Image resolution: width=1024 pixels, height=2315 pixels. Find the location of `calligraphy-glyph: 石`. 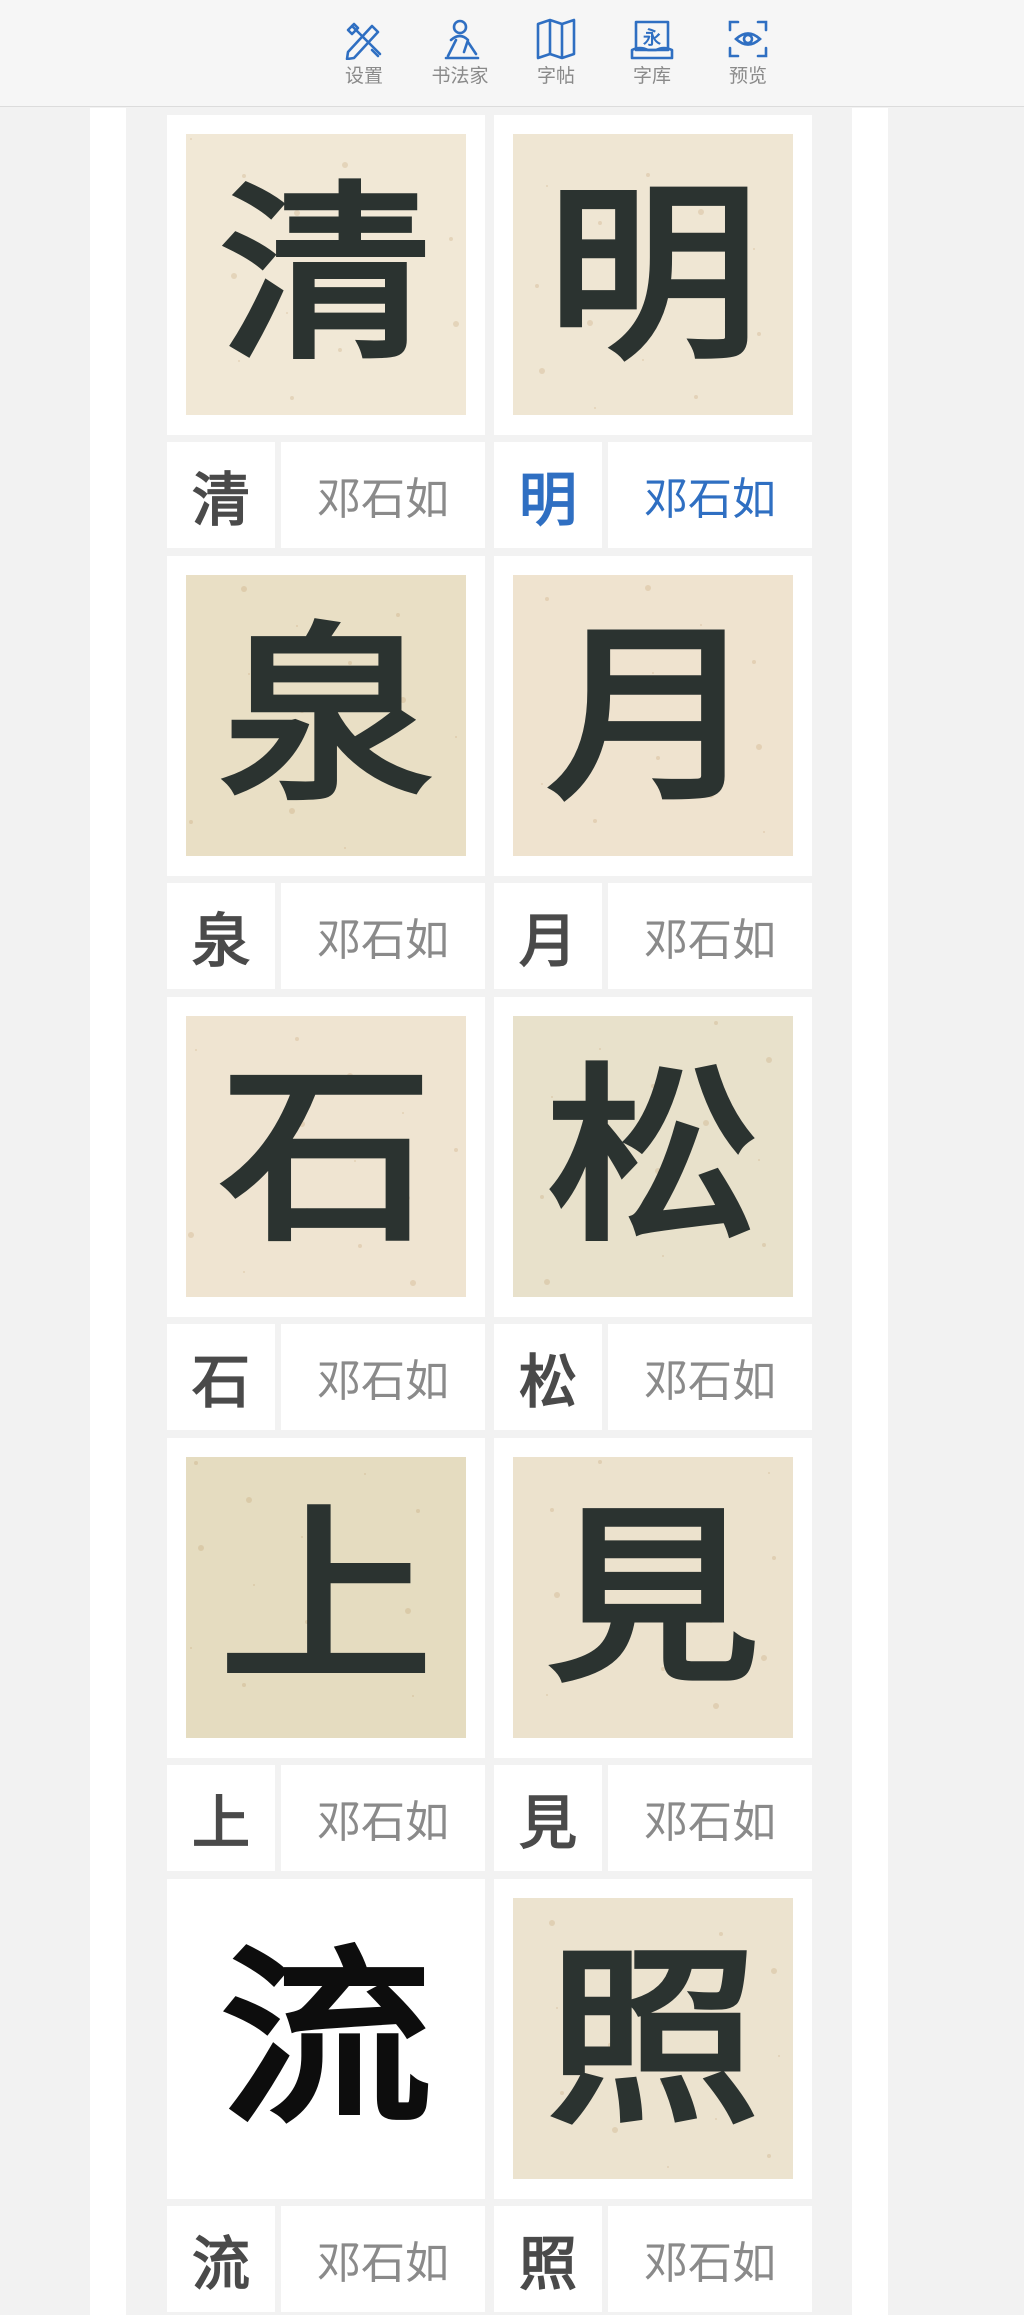

calligraphy-glyph: 石 is located at coordinates (326, 1156).